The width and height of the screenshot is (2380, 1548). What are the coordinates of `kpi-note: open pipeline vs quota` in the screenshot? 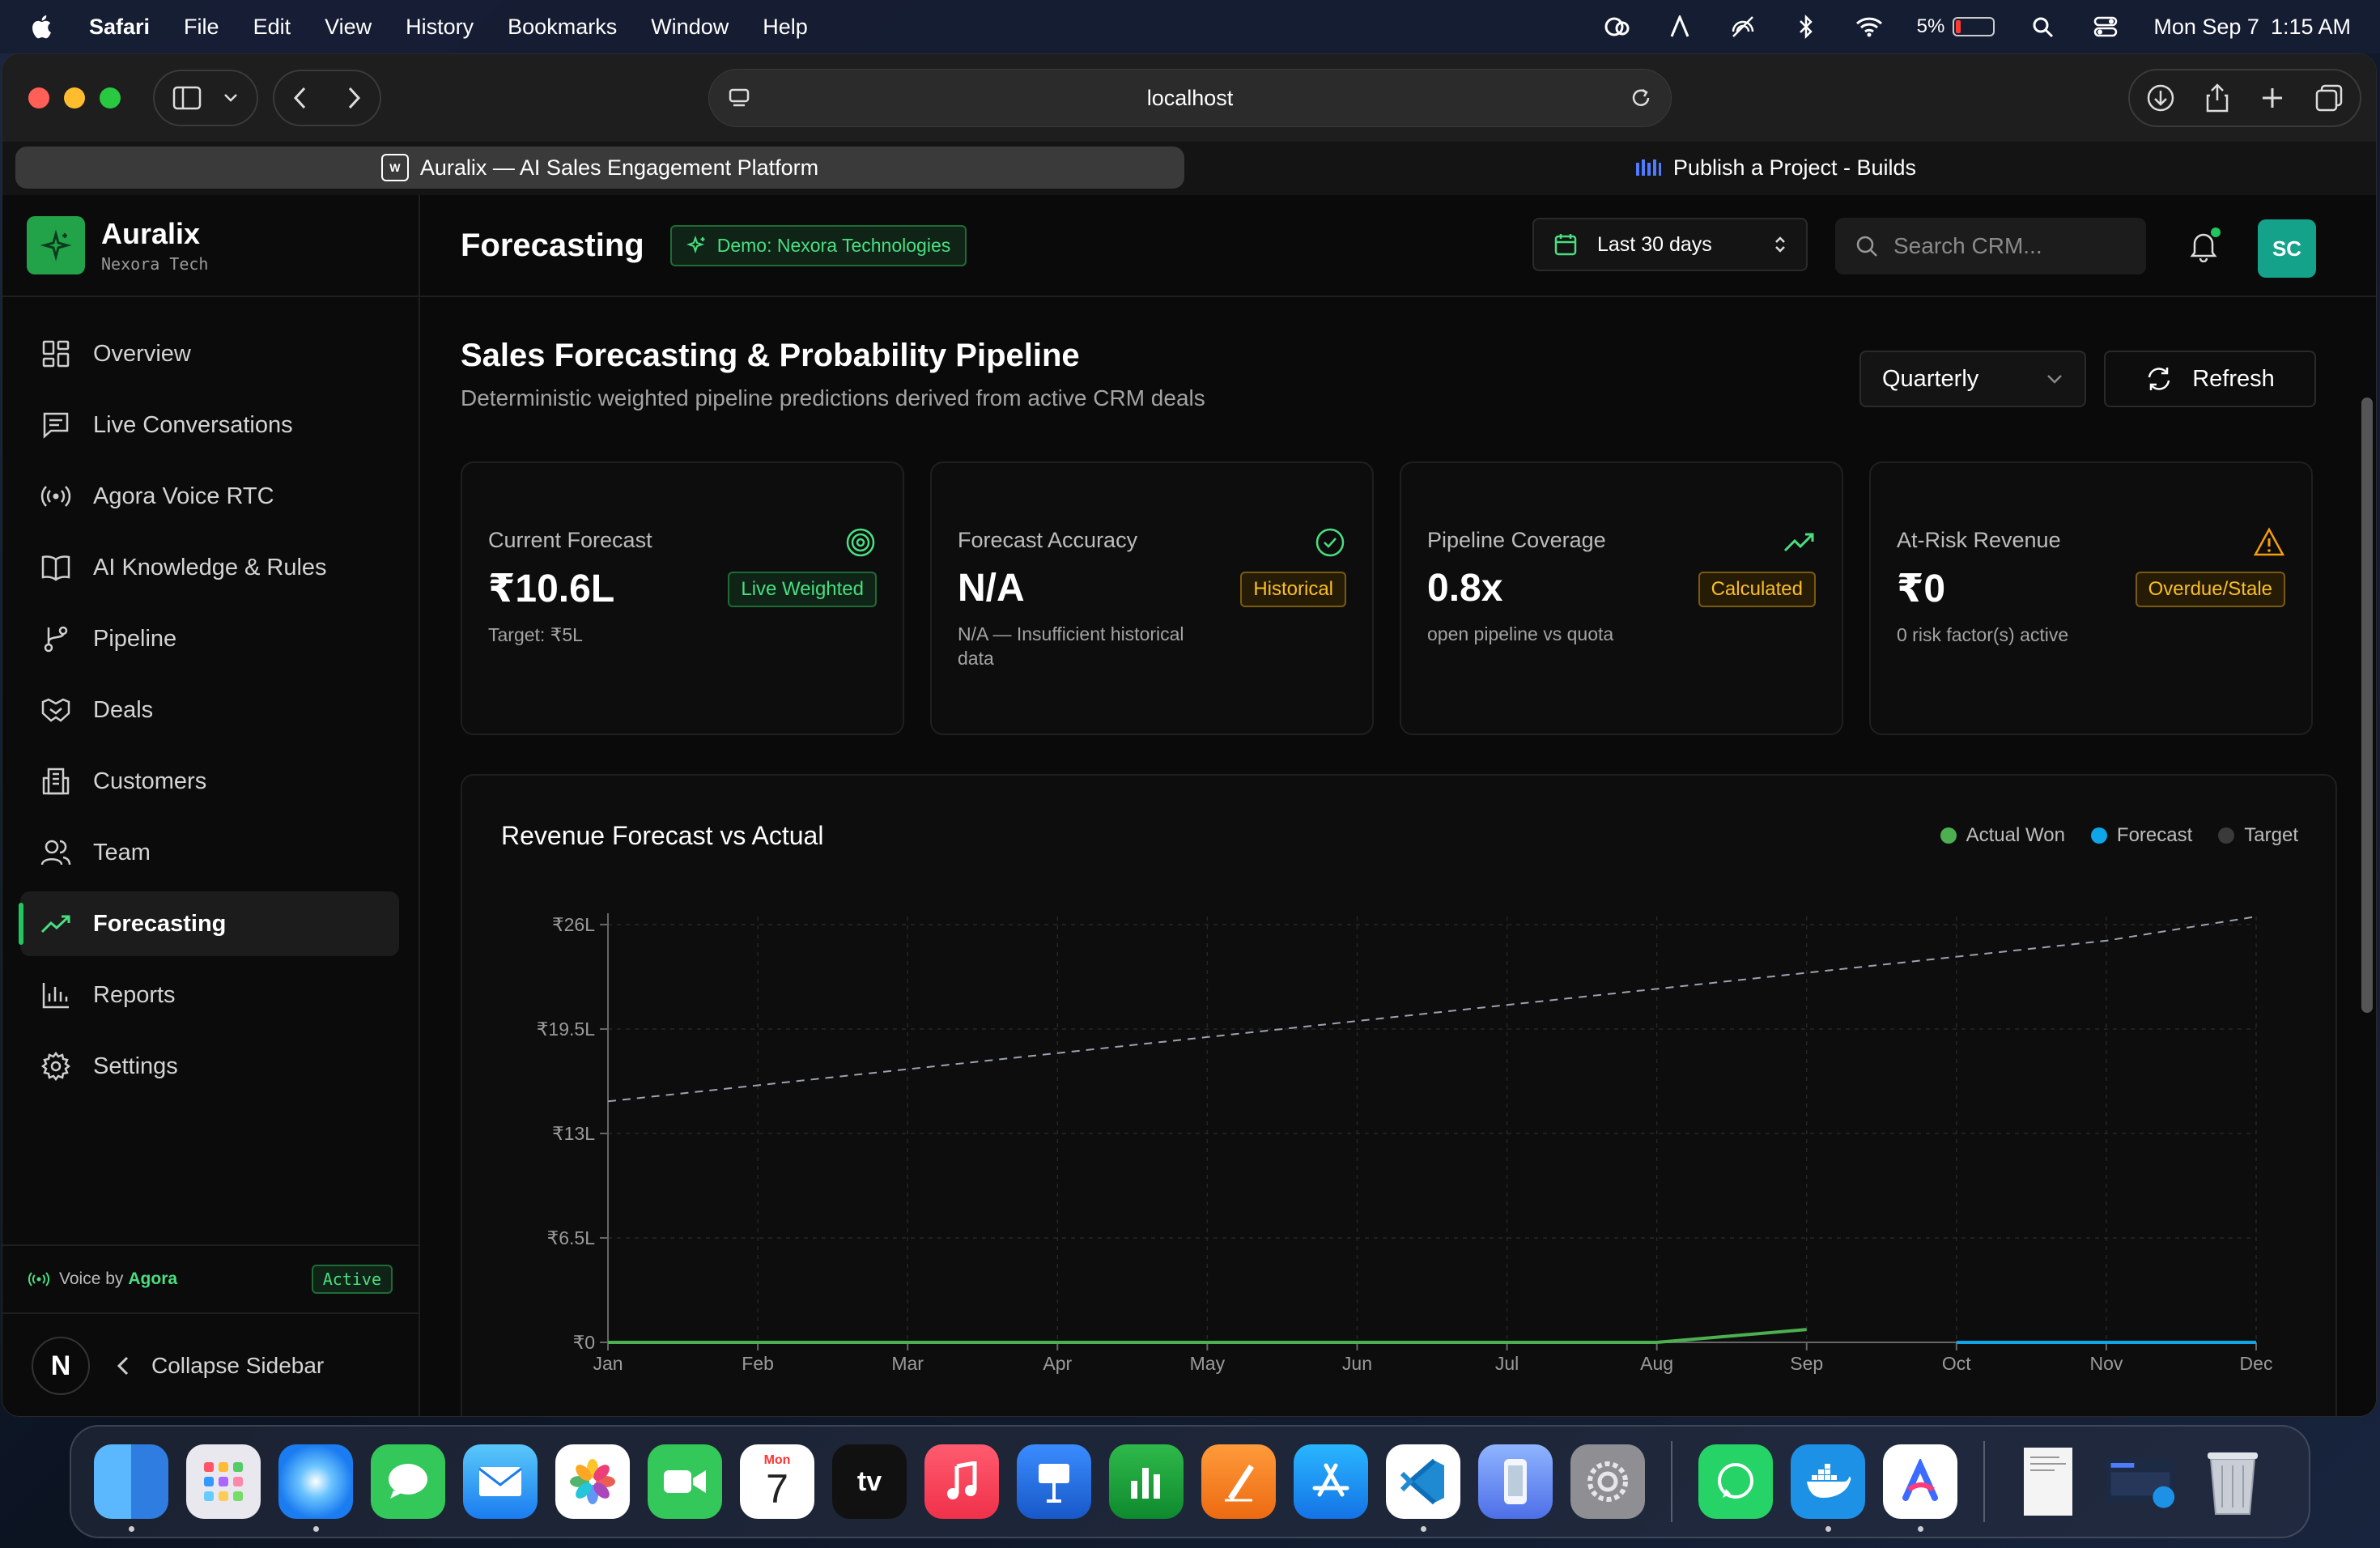 It's located at (1520, 633).